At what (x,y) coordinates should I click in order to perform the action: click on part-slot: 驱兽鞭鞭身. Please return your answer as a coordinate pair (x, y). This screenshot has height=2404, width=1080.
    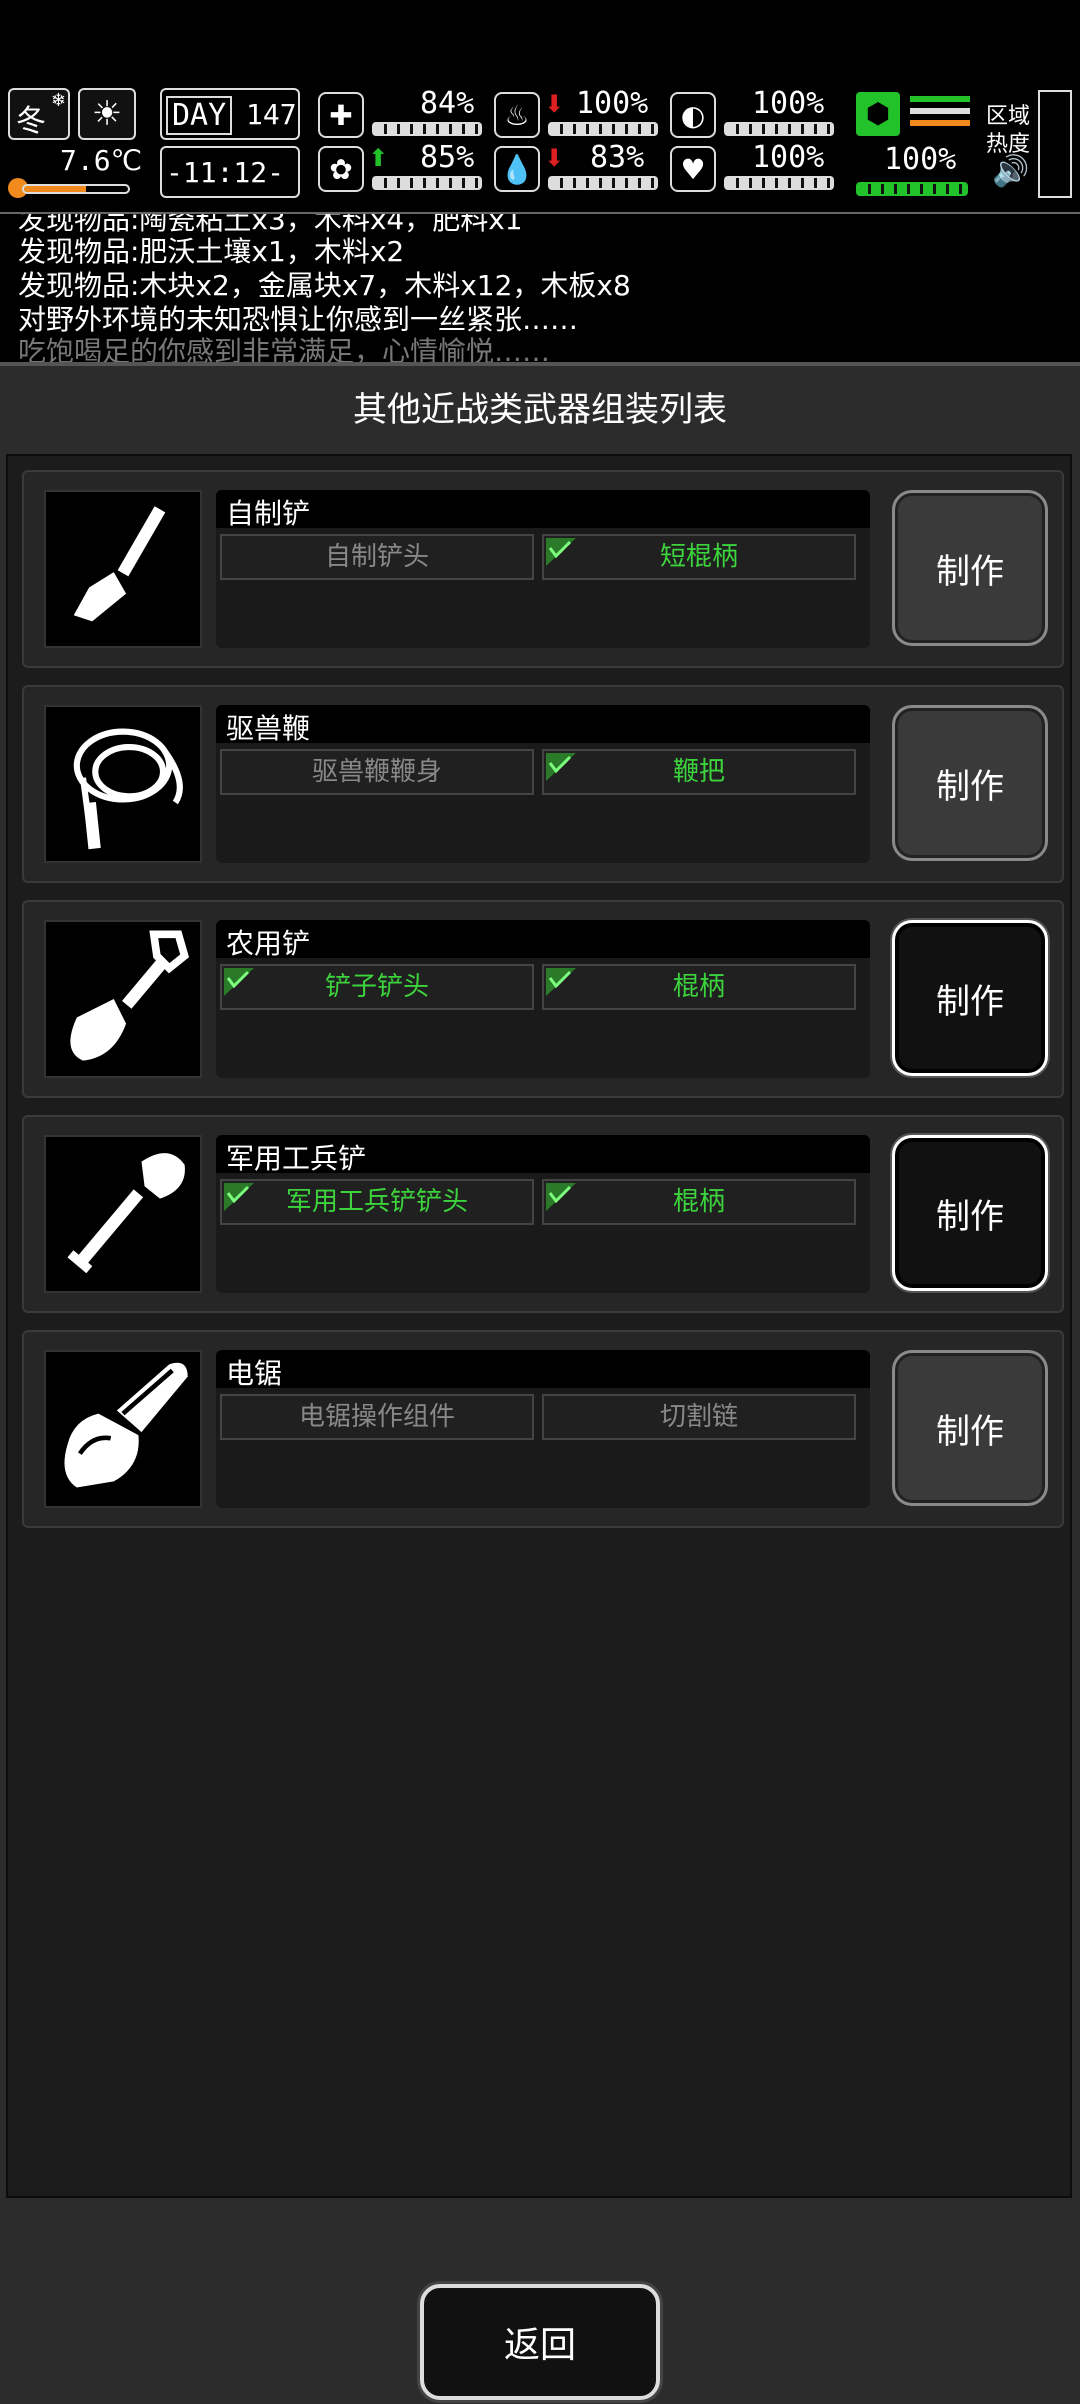
    Looking at the image, I should click on (377, 772).